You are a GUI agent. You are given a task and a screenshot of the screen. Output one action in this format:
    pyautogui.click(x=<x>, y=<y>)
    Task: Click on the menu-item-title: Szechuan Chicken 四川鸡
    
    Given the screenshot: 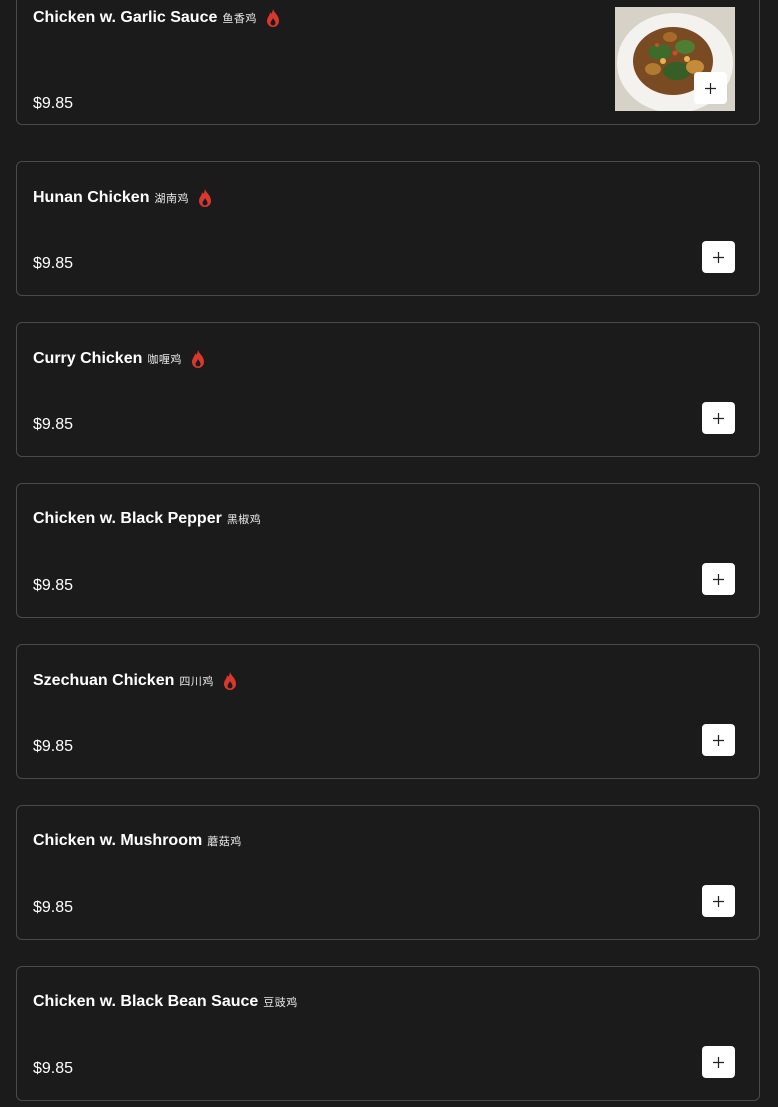 What is the action you would take?
    pyautogui.click(x=135, y=681)
    